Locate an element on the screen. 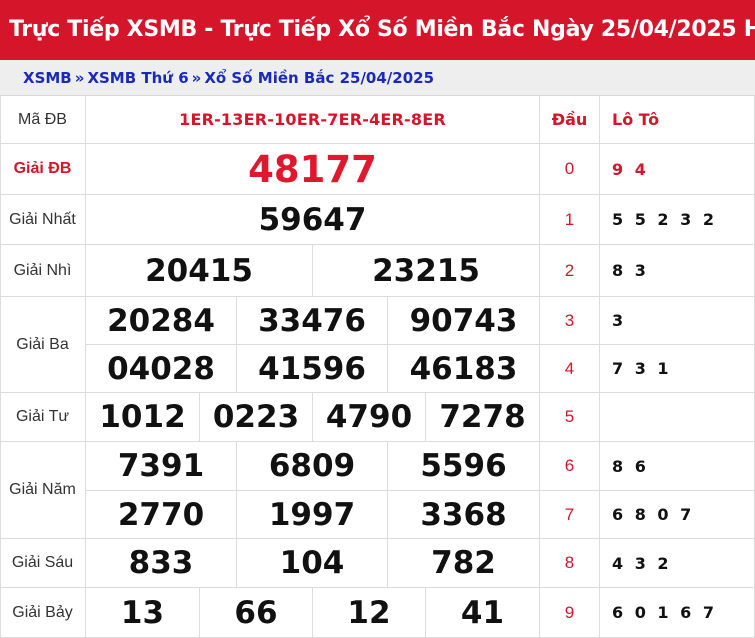 The image size is (755, 638). prize-3-number: 41596 is located at coordinates (312, 369).